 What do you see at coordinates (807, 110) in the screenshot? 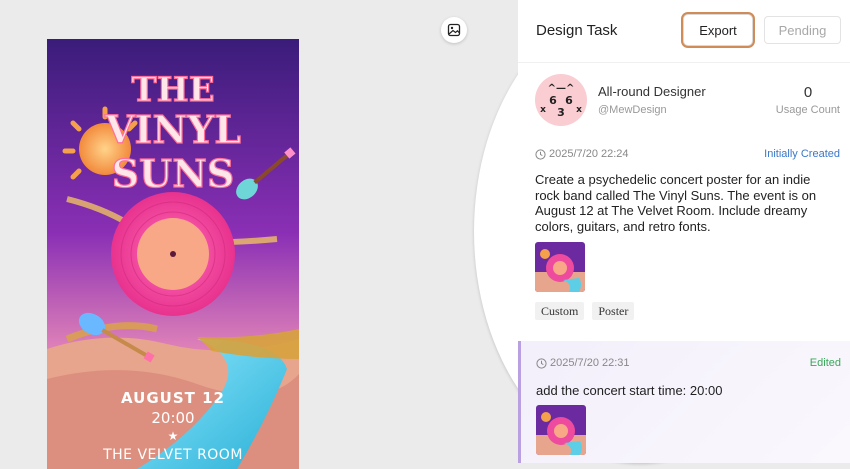
I see `usage-count-label: Usage Count` at bounding box center [807, 110].